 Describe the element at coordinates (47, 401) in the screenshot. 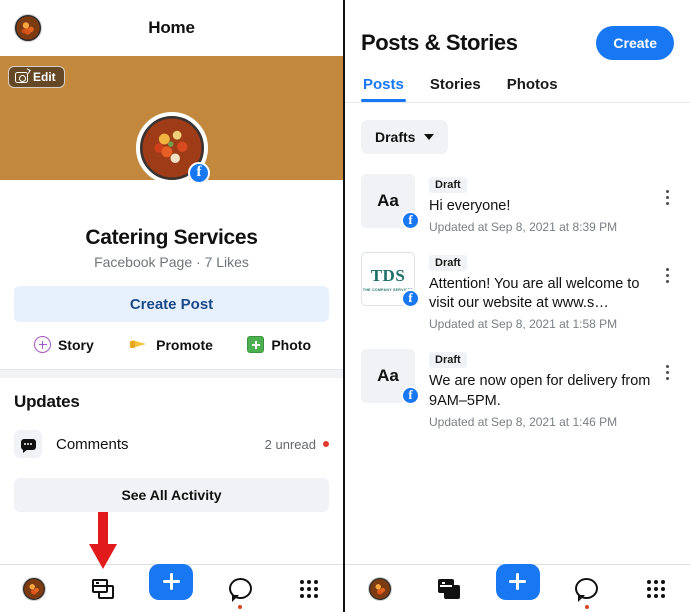

I see `updates-heading: Updates` at that location.